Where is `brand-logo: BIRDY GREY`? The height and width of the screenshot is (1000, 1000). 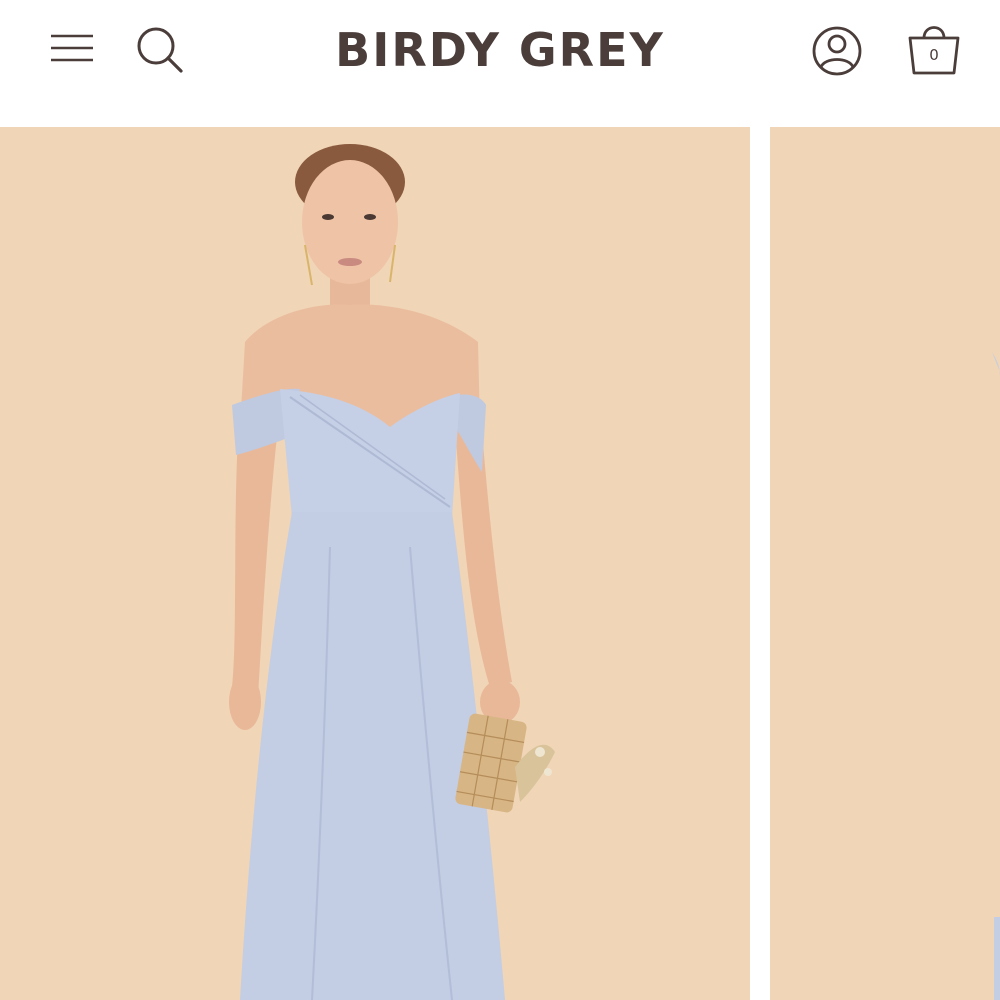 brand-logo: BIRDY GREY is located at coordinates (500, 50).